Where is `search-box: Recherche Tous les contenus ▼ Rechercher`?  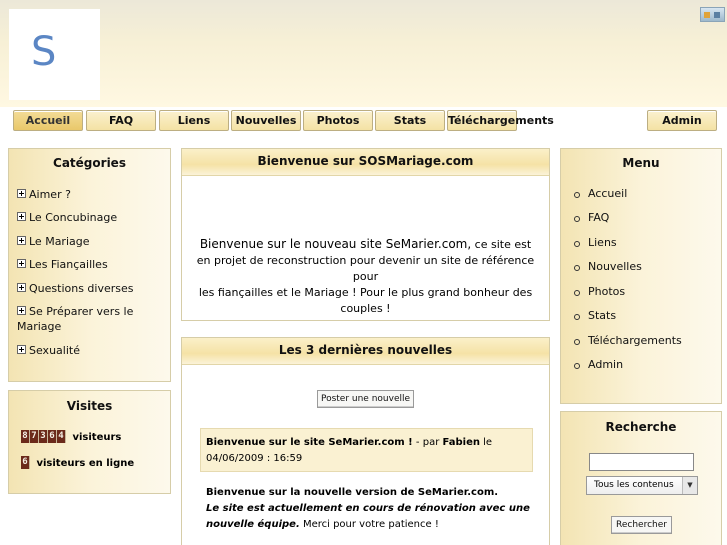 search-box: Recherche Tous les contenus ▼ Rechercher is located at coordinates (641, 478).